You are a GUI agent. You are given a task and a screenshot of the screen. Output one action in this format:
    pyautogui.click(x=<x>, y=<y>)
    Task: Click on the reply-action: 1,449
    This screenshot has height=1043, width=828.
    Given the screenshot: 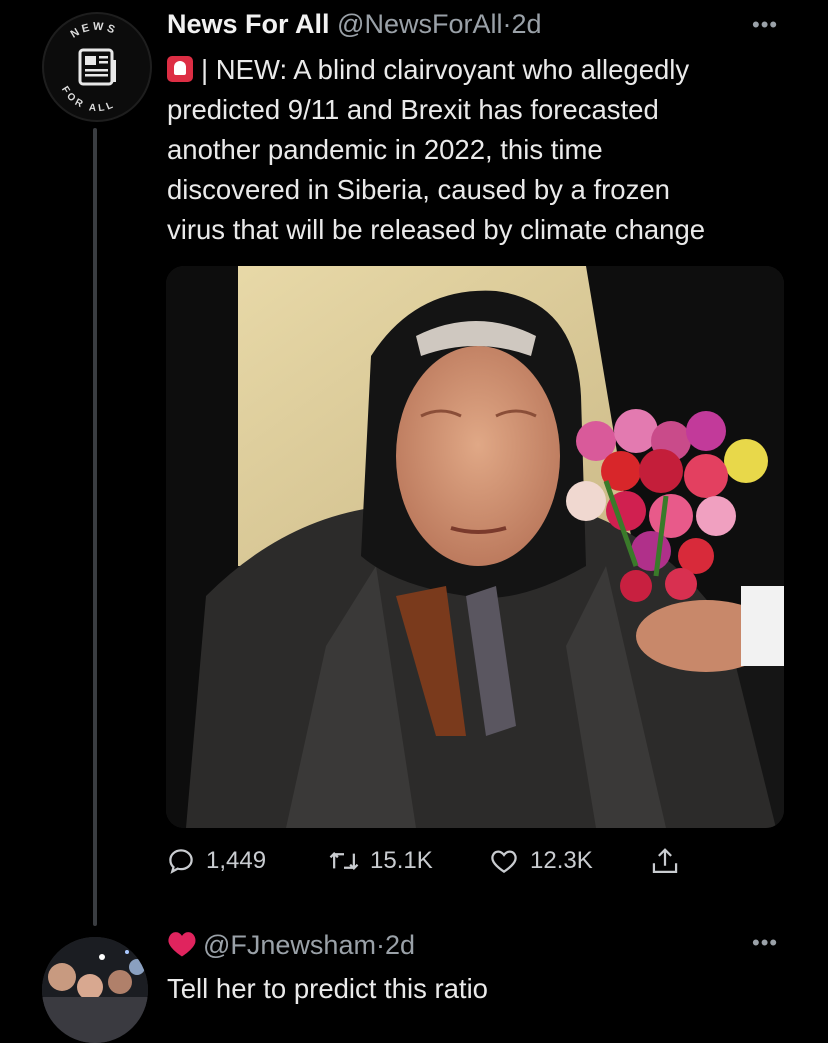 What is the action you would take?
    pyautogui.click(x=216, y=861)
    